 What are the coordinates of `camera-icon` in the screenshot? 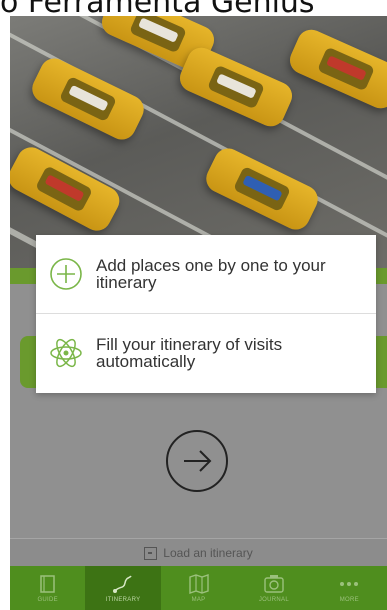 It's located at (274, 583).